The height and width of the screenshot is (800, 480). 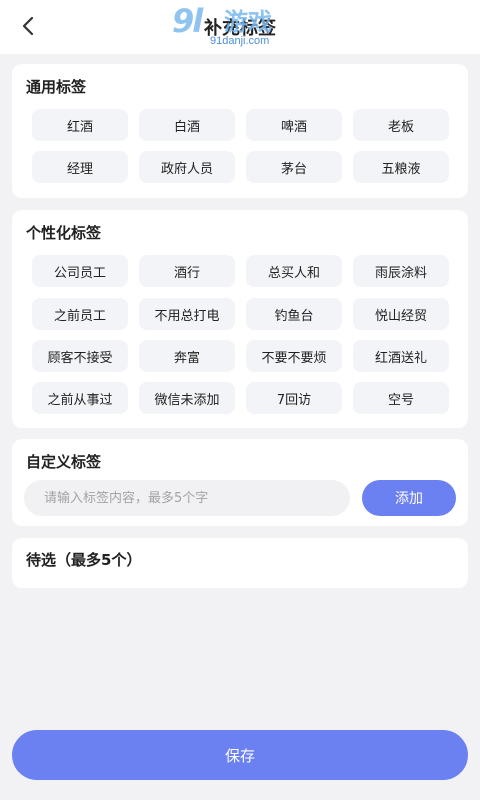 What do you see at coordinates (294, 314) in the screenshot?
I see `tag-personal: 钓鱼台` at bounding box center [294, 314].